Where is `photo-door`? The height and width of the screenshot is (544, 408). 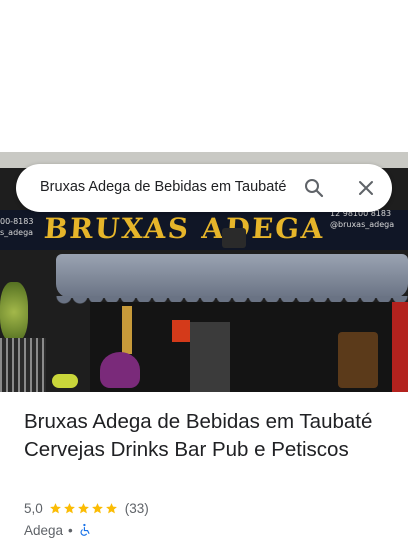 photo-door is located at coordinates (210, 357).